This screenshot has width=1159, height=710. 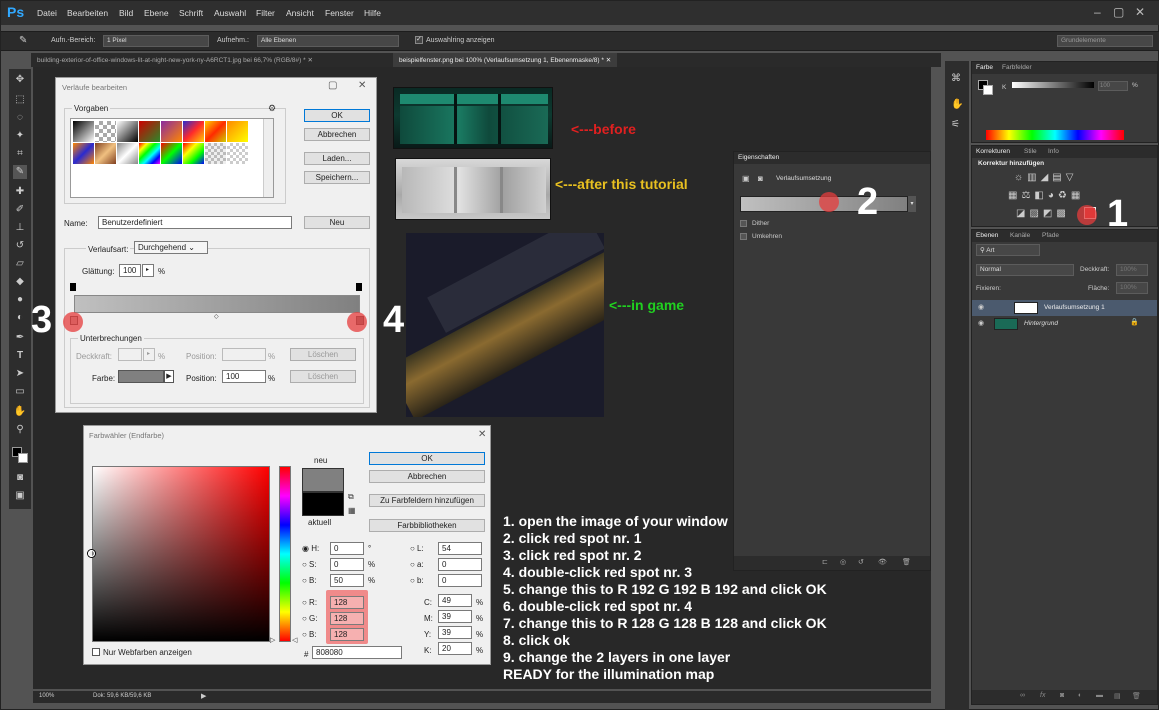 I want to click on layer-filter-select: ⚲ Art, so click(x=1008, y=250).